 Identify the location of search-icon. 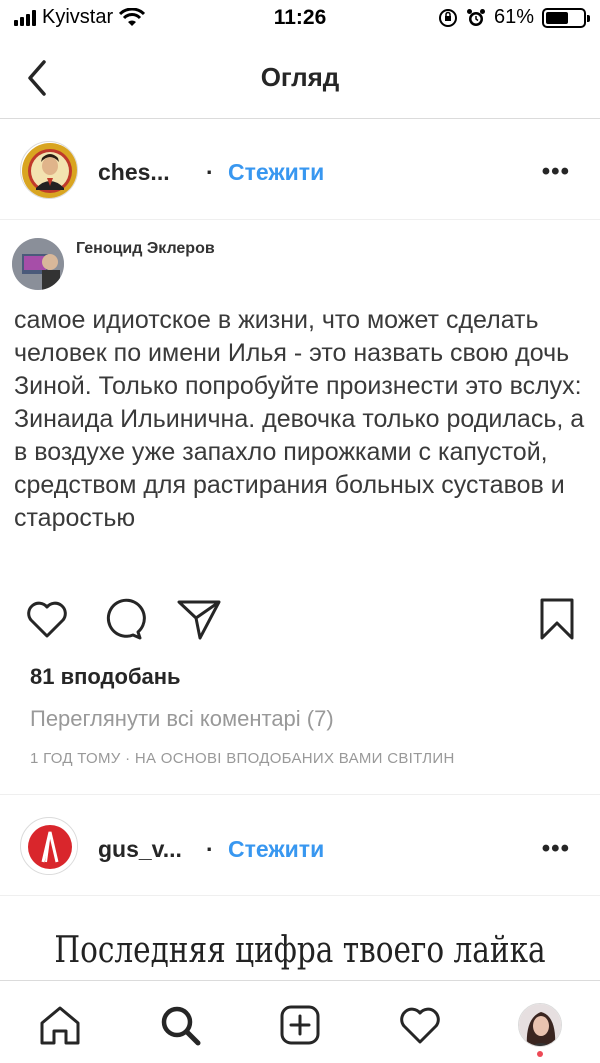
(180, 1025).